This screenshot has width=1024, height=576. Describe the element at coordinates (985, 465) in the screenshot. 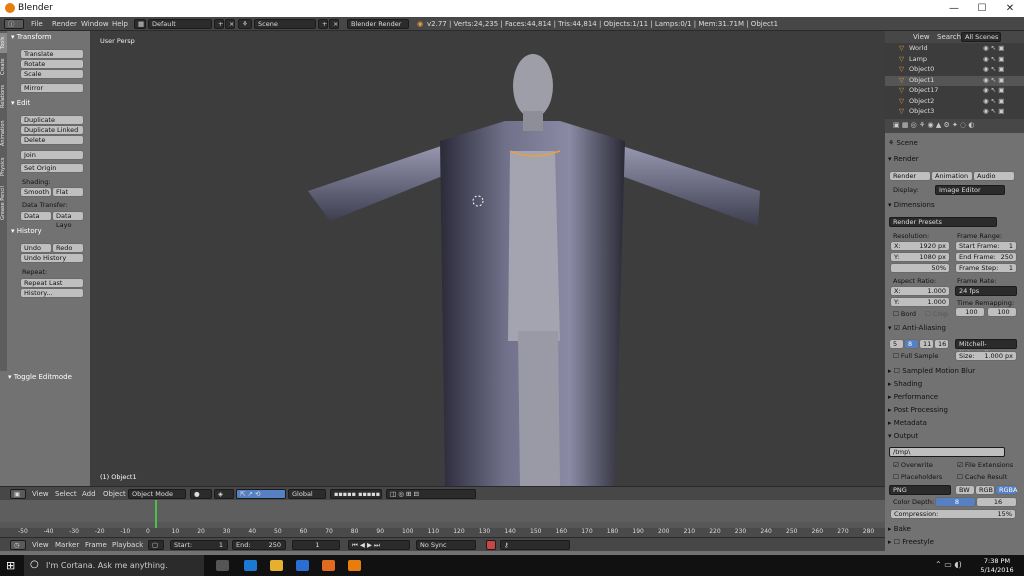

I see `file-extensions-checkbox: ☑ File Extensions` at that location.